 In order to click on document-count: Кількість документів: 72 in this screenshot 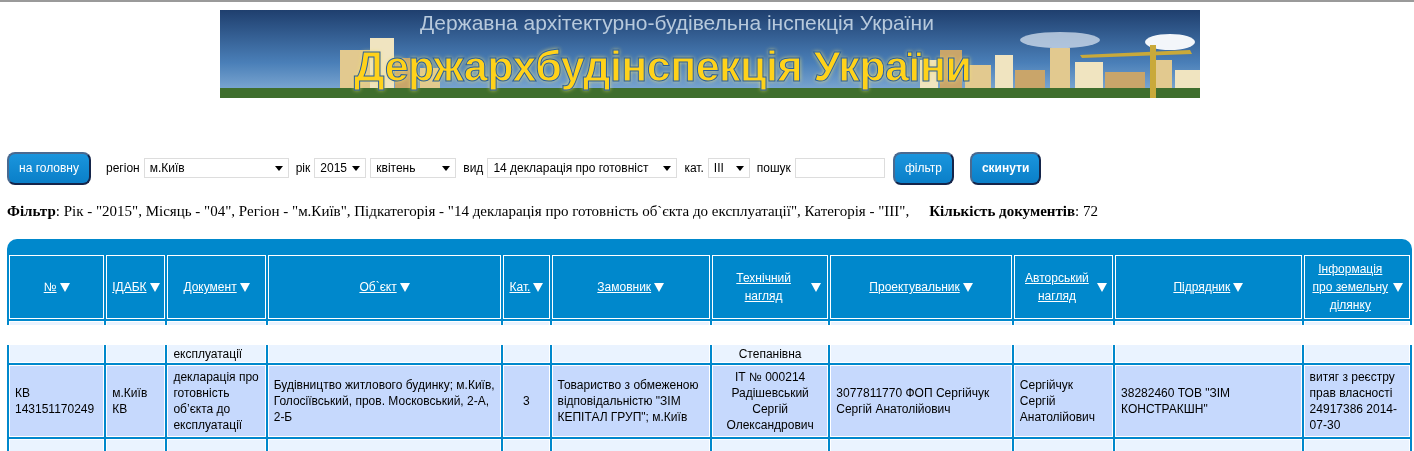, I will do `click(1013, 211)`.